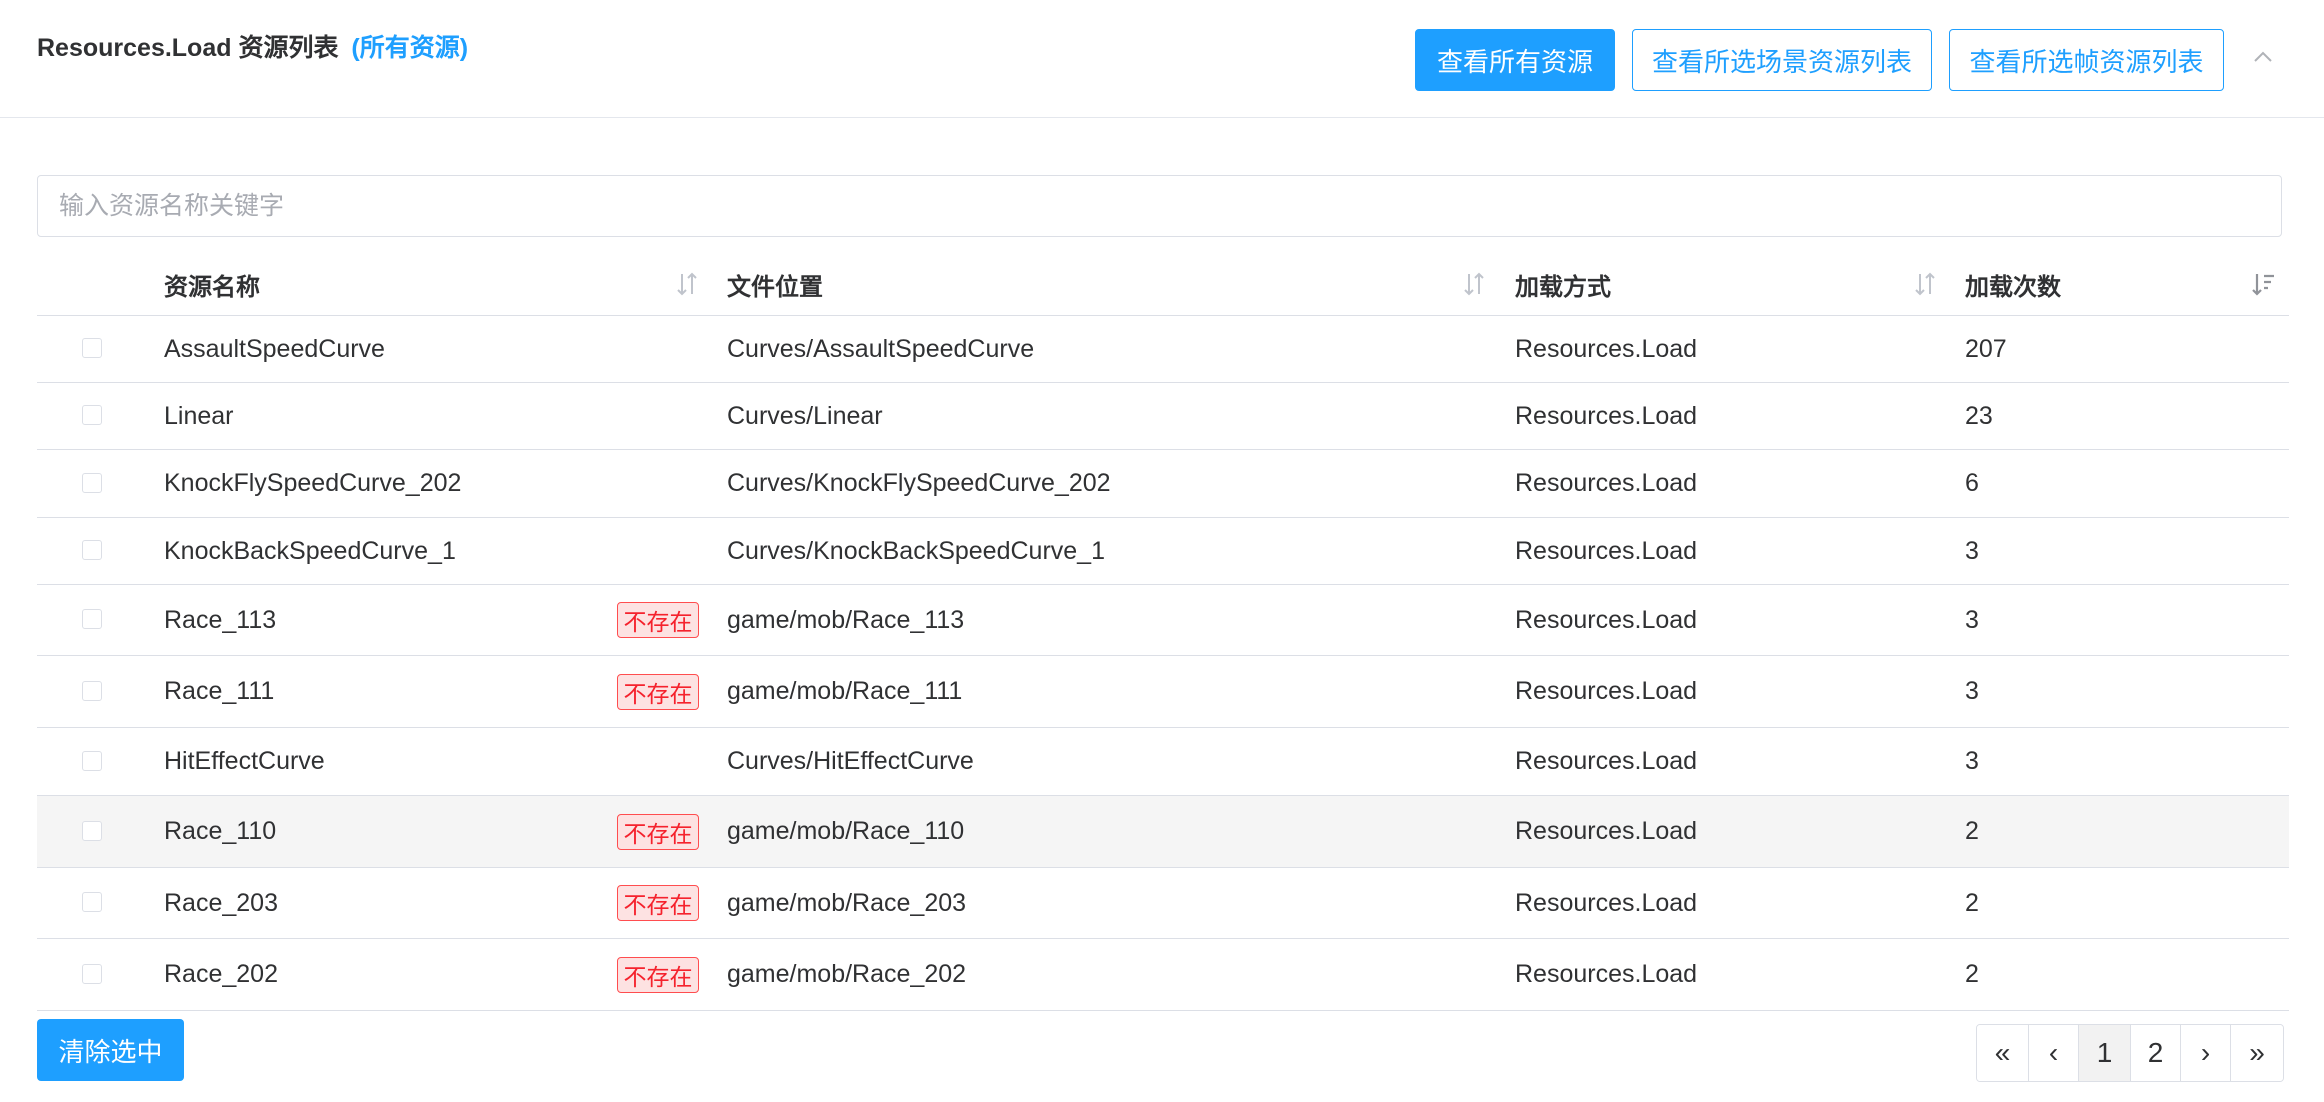 This screenshot has height=1102, width=2324. What do you see at coordinates (1972, 483) in the screenshot?
I see `load-count: 6` at bounding box center [1972, 483].